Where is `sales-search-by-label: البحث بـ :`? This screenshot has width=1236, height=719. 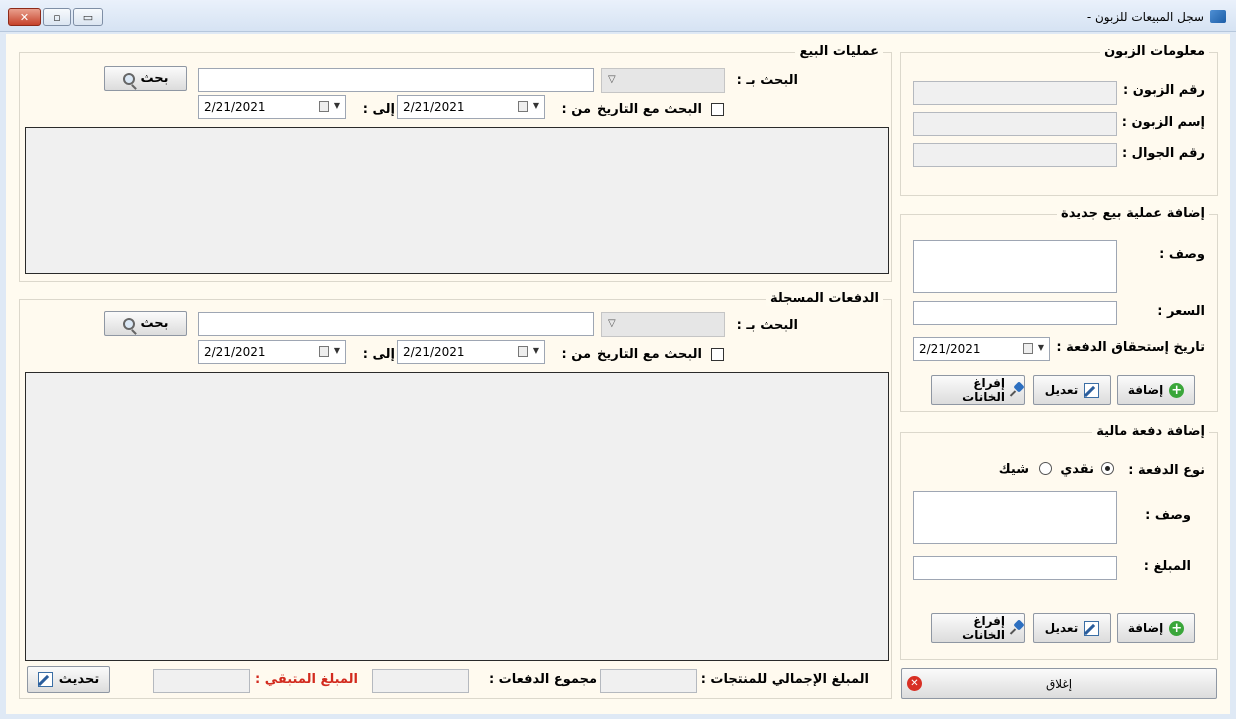
sales-search-by-label: البحث بـ : is located at coordinates (767, 80).